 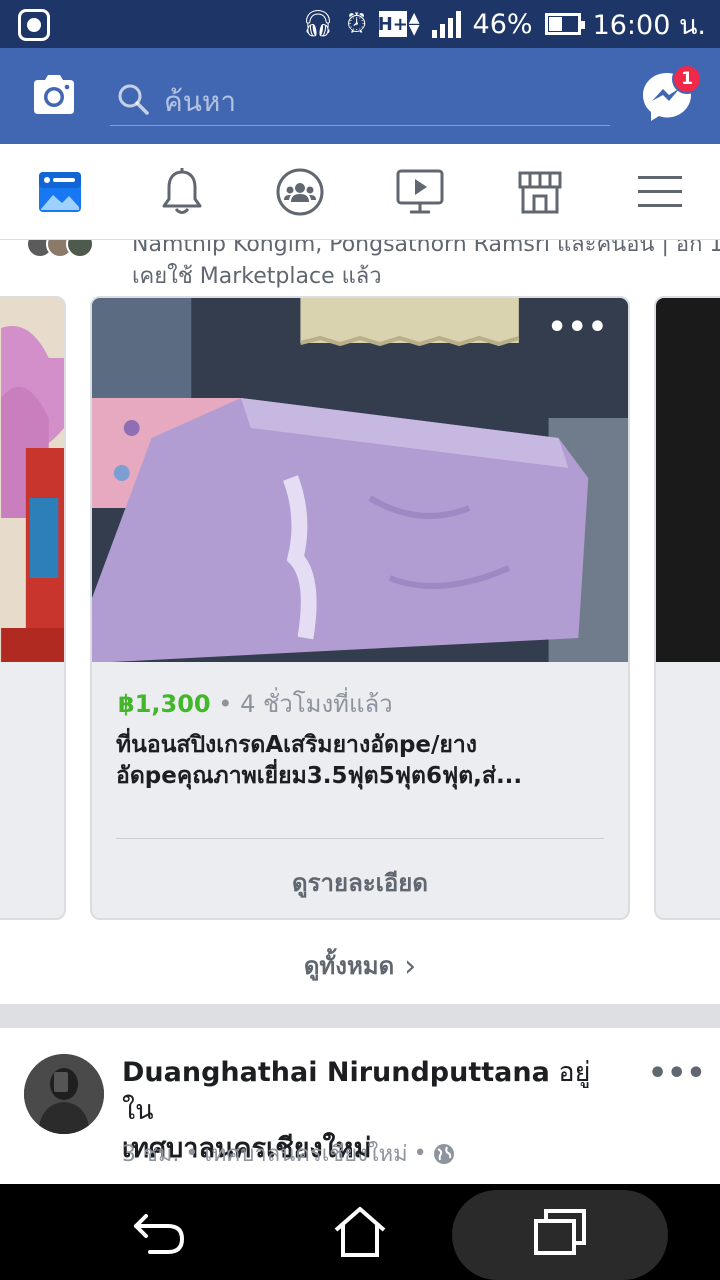 I want to click on status-bar: 🎧︎ ⏰︎ H+ ▲ ▼ 46% 16:00 น., so click(x=360, y=24).